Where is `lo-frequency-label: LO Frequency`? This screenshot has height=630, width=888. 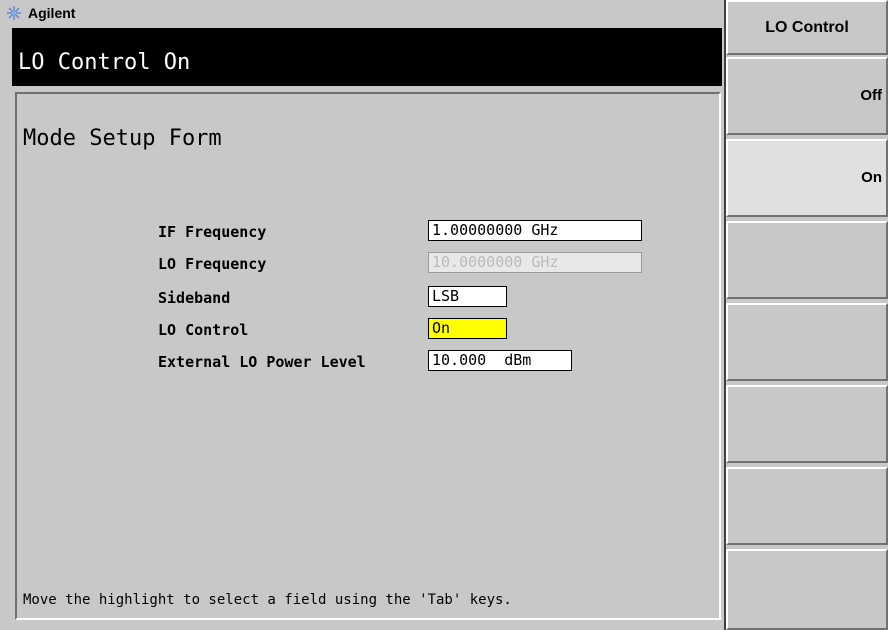 lo-frequency-label: LO Frequency is located at coordinates (212, 264).